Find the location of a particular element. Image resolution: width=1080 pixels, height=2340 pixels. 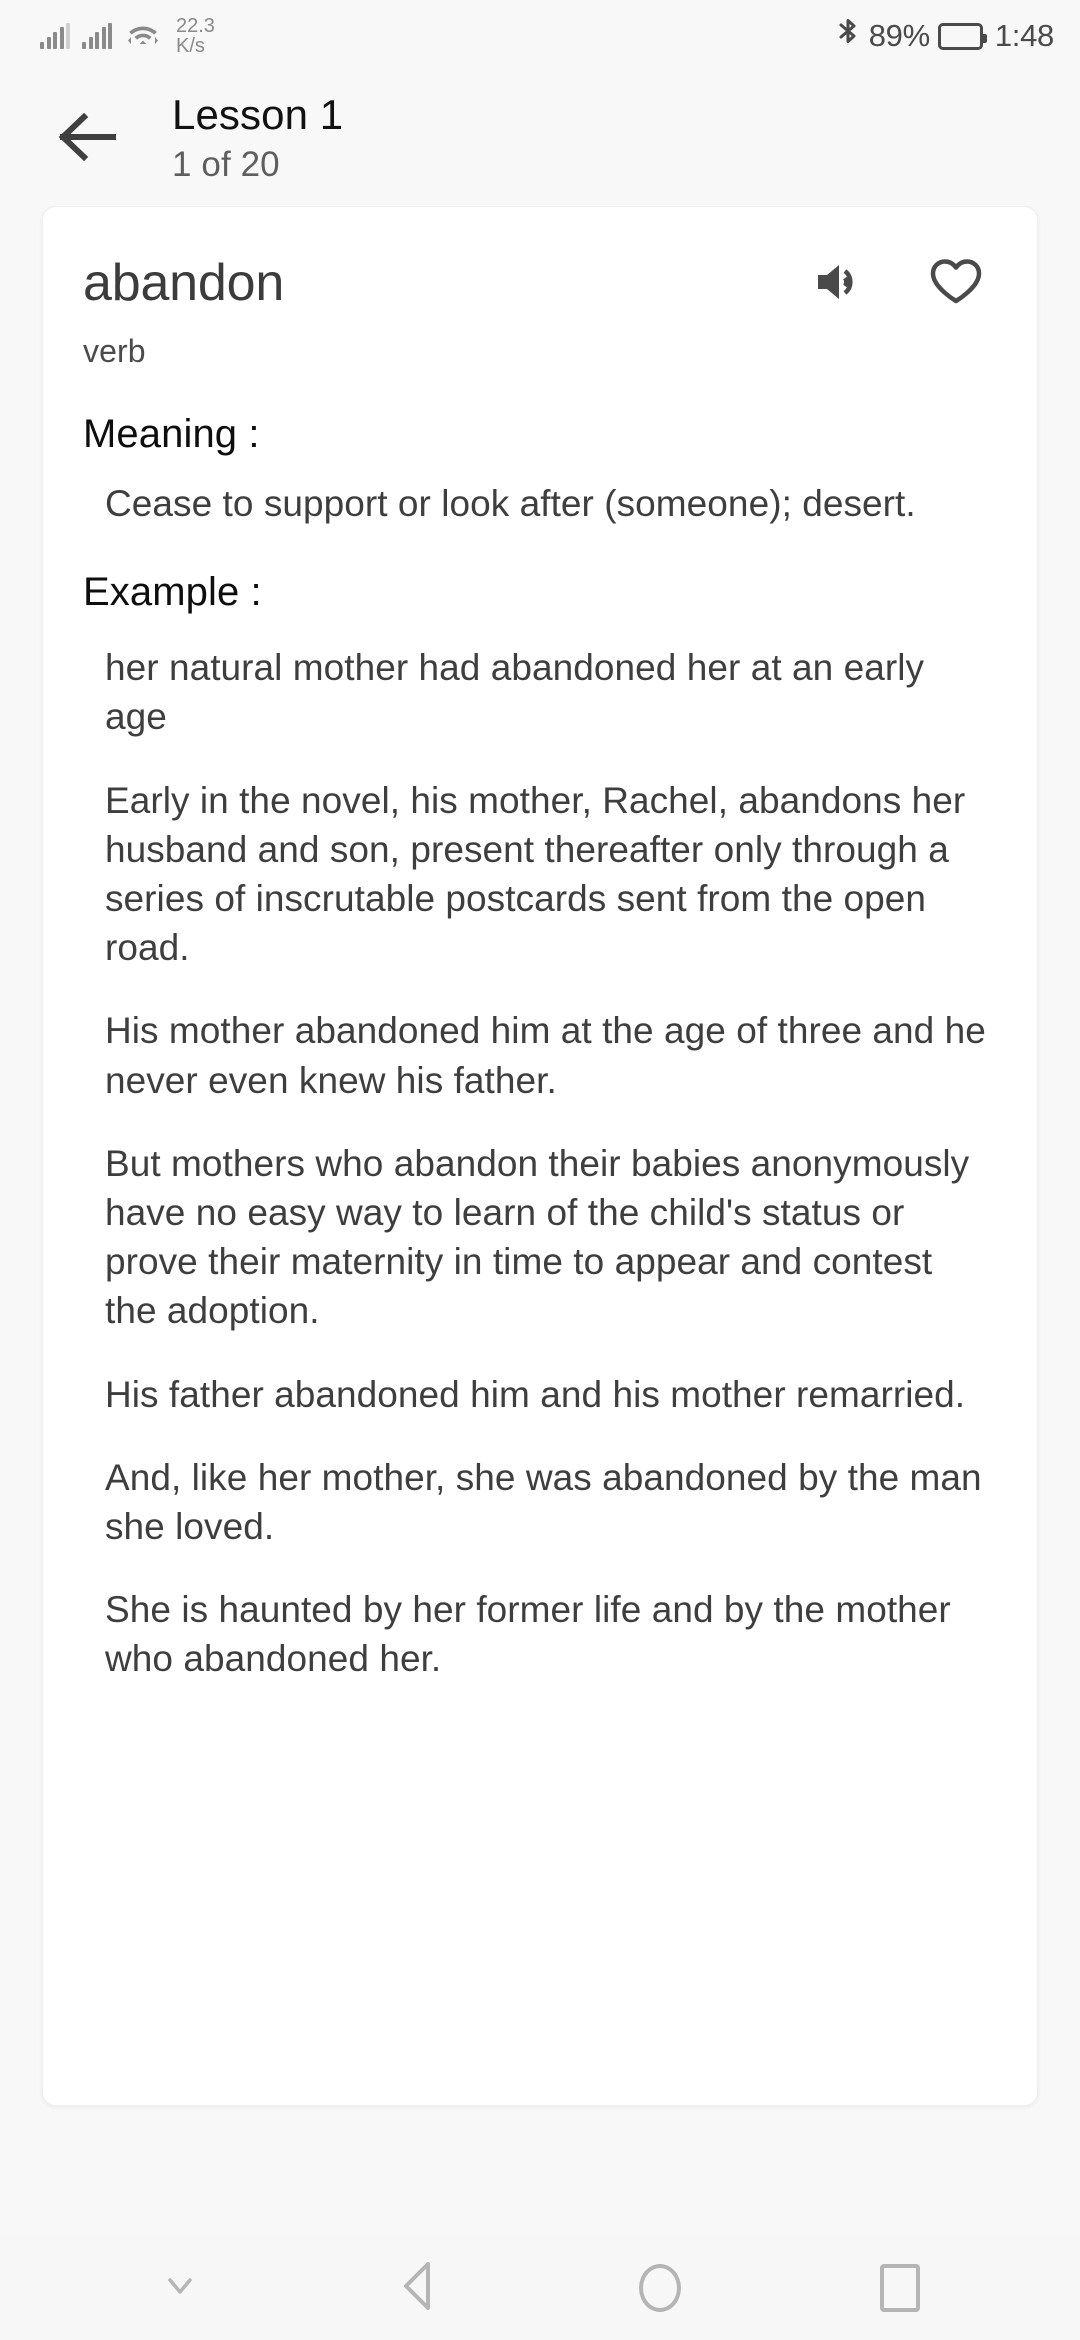

status-bar-left: 22.3 K/s is located at coordinates (127, 35).